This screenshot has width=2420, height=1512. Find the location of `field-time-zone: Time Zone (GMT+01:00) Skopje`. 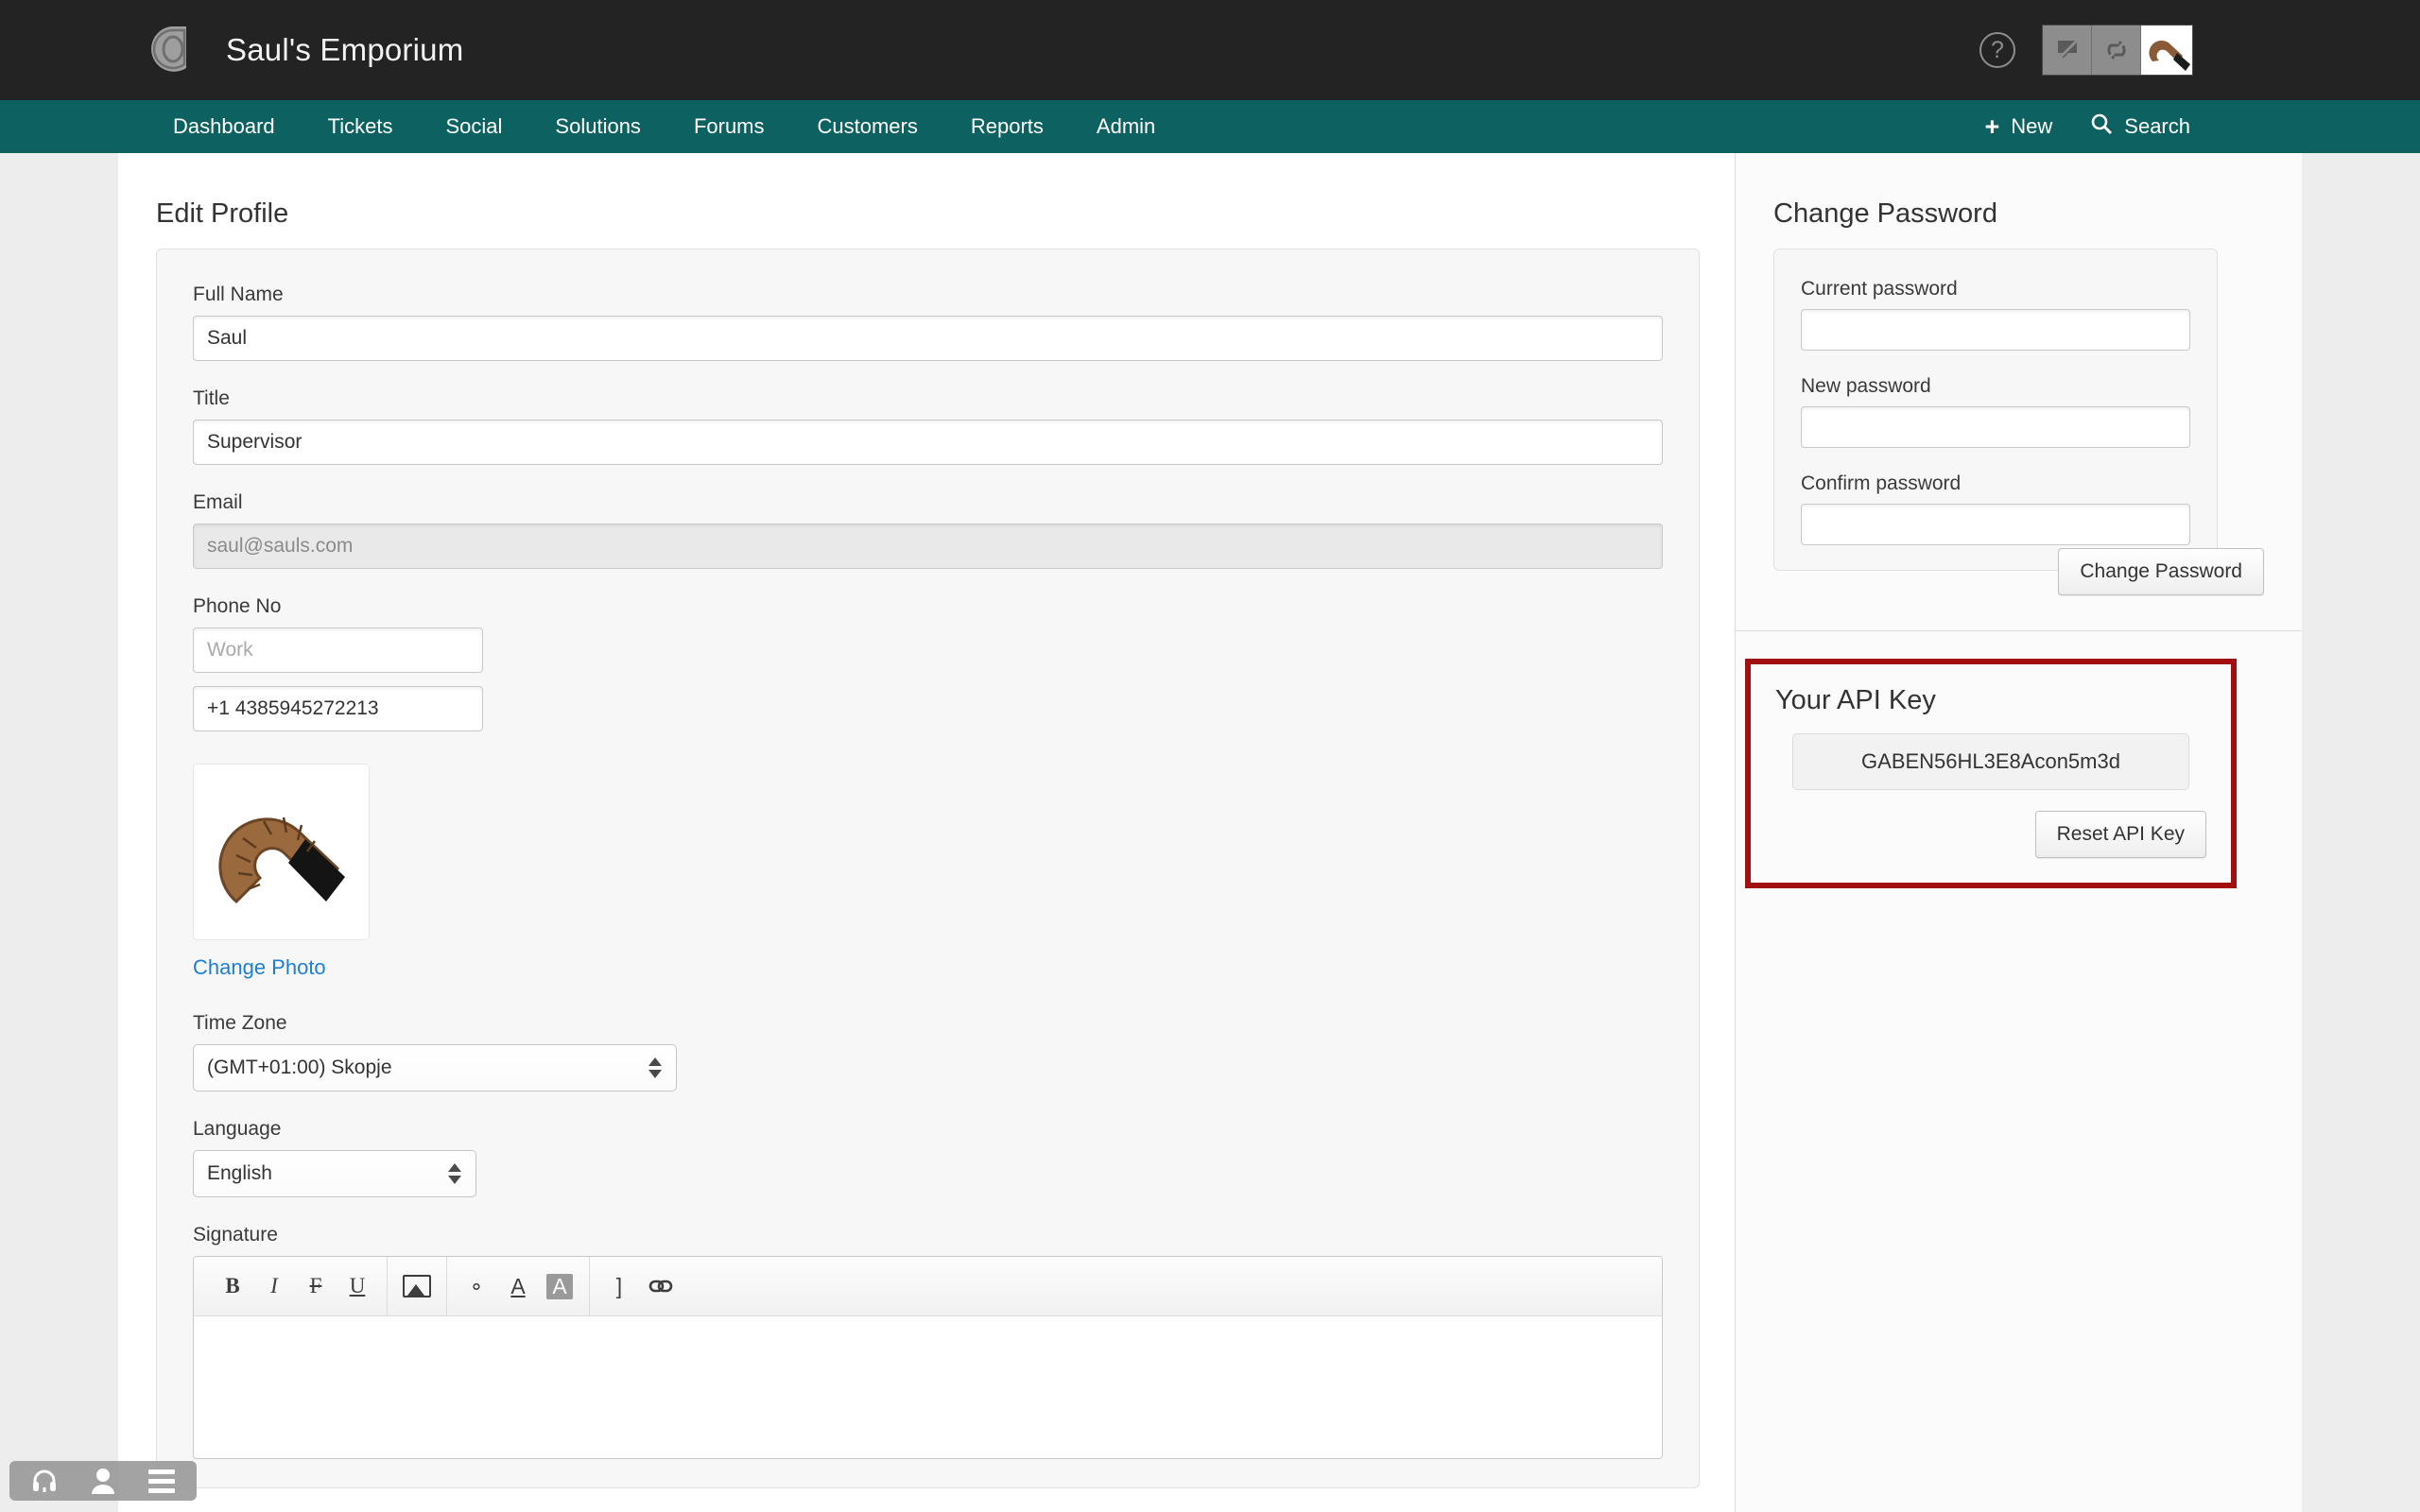

field-time-zone: Time Zone (GMT+01:00) Skopje is located at coordinates (928, 1051).